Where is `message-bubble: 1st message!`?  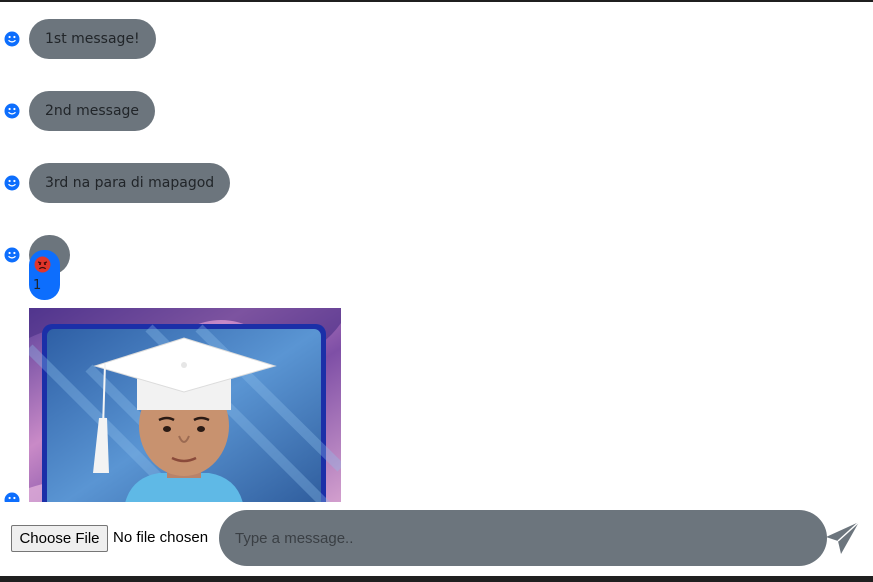 message-bubble: 1st message! is located at coordinates (92, 39).